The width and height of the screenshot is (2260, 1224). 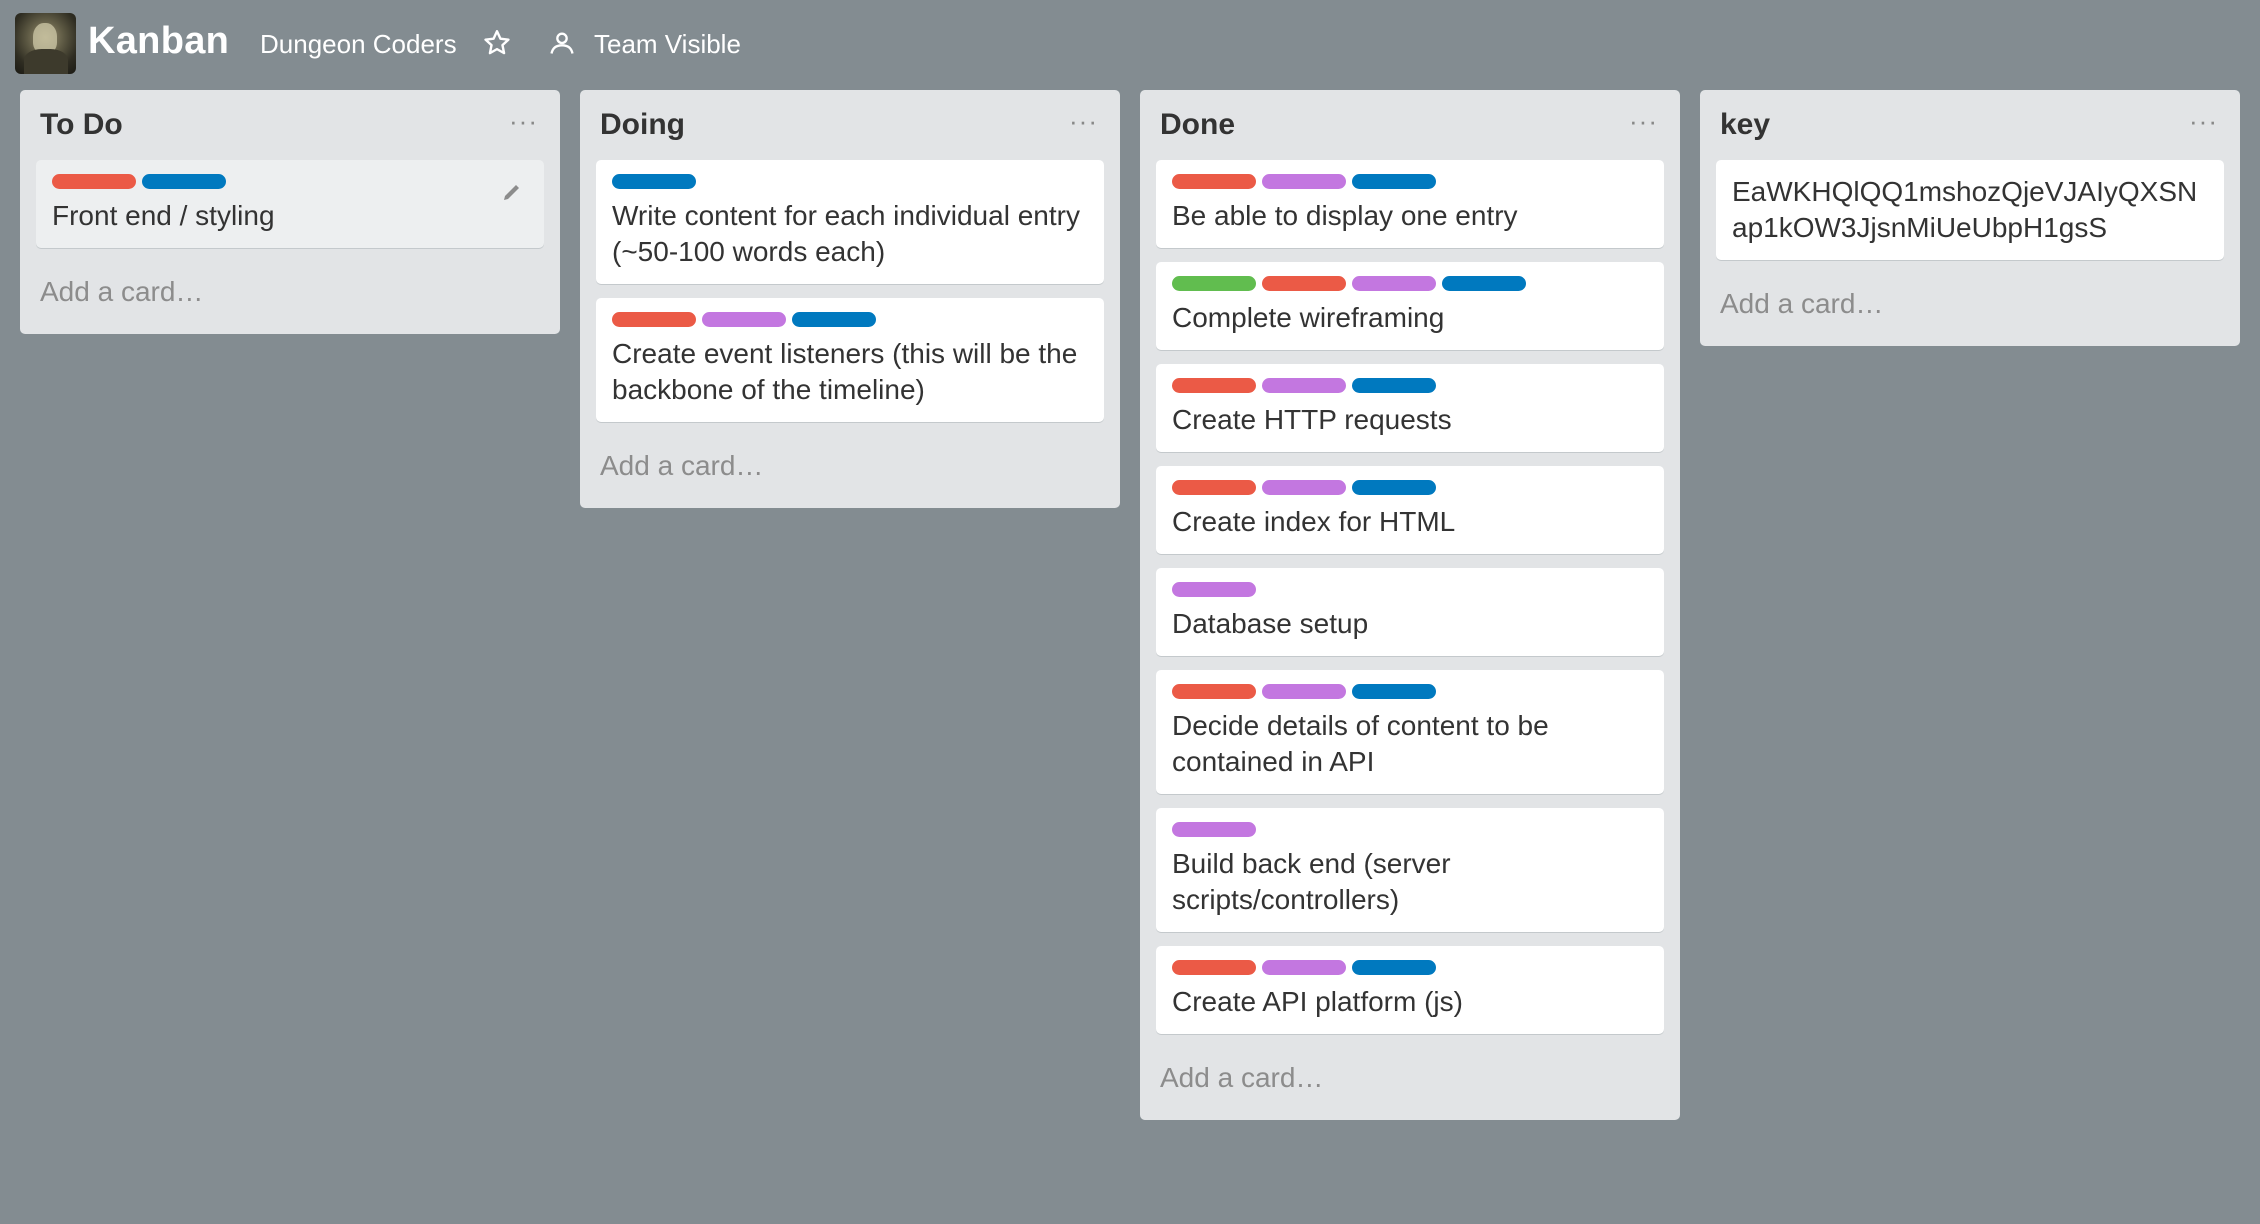 I want to click on board-avatar, so click(x=45, y=43).